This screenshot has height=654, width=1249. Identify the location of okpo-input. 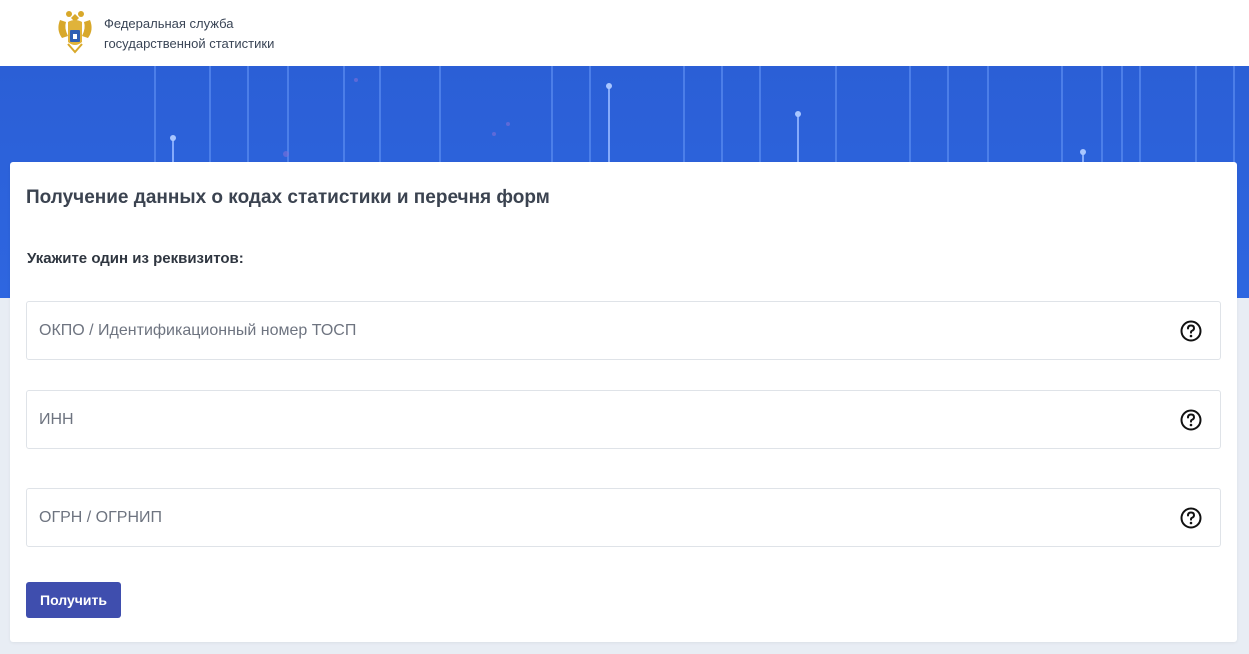
(623, 330).